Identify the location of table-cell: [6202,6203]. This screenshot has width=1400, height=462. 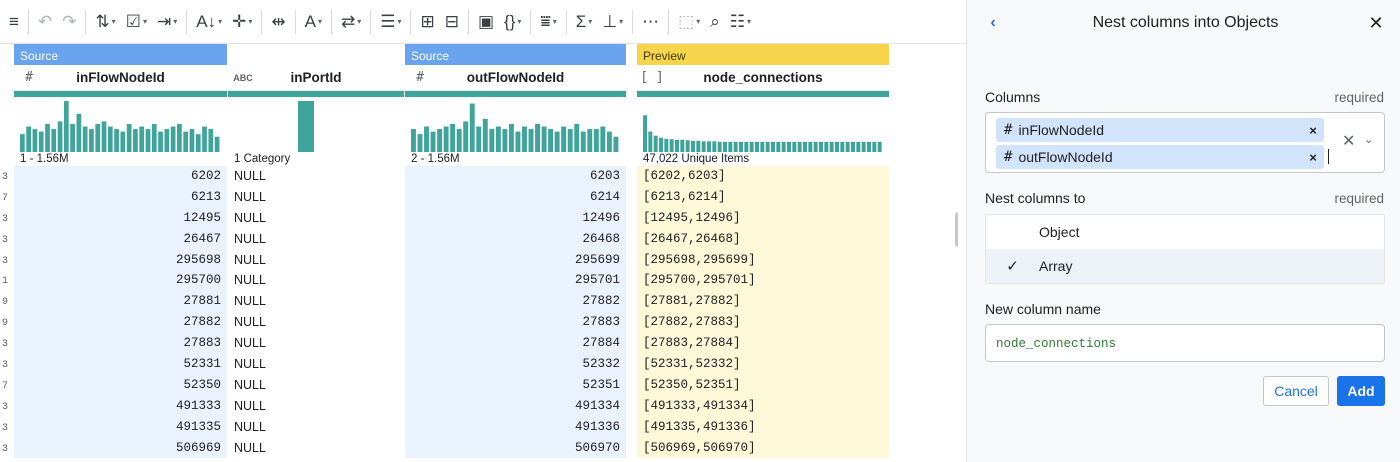
(763, 176).